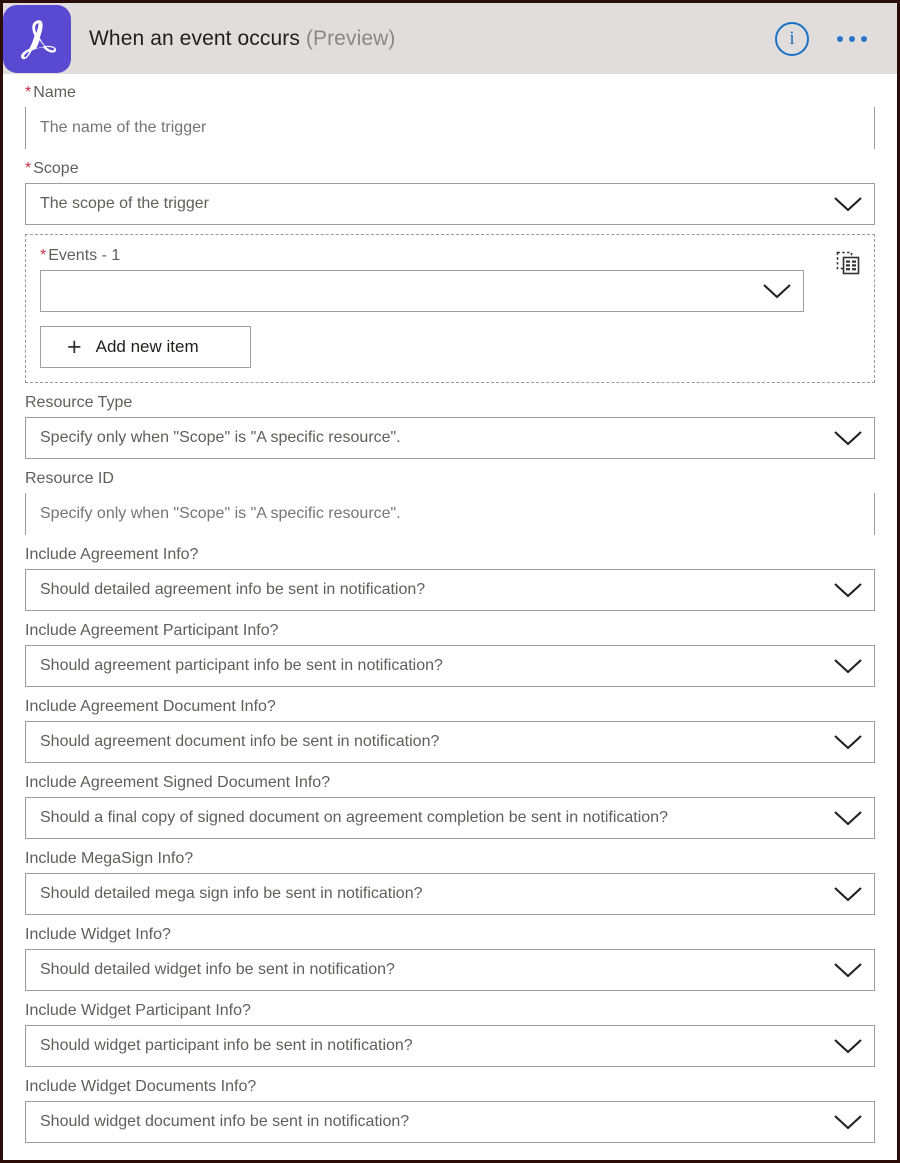  I want to click on field-label: Include Widget Participant Info?, so click(450, 1011).